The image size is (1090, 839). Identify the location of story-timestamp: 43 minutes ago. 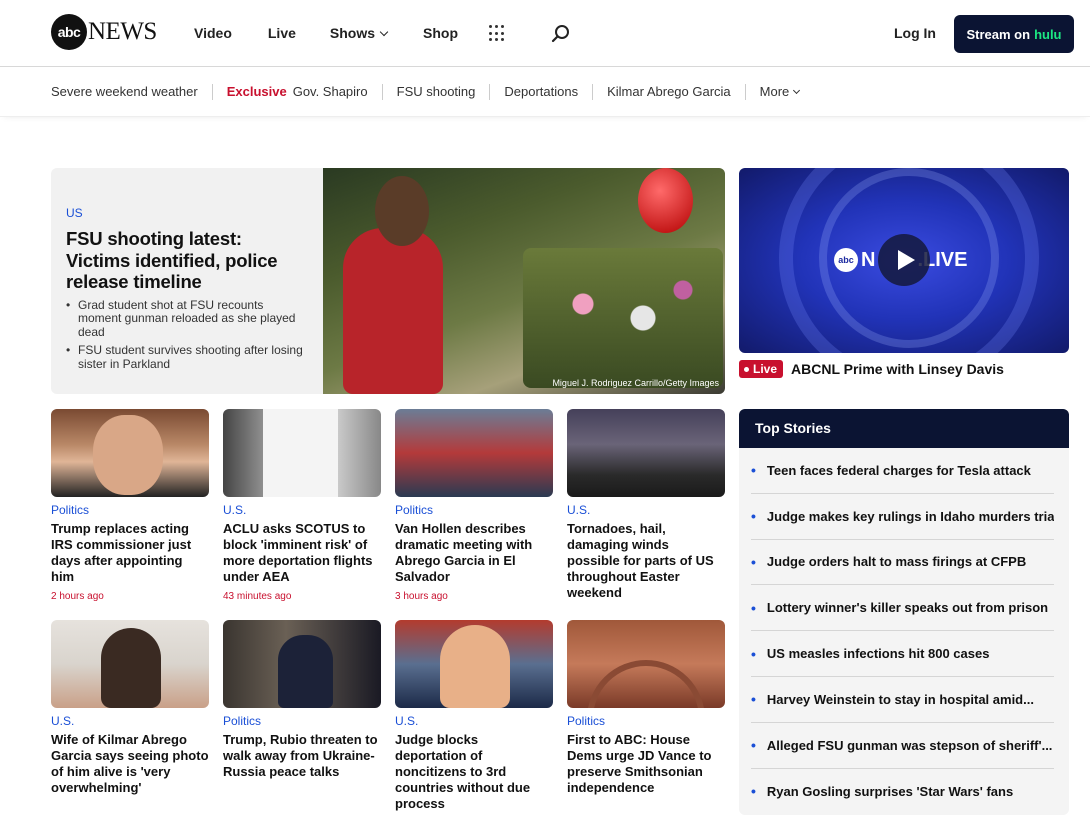
(257, 596).